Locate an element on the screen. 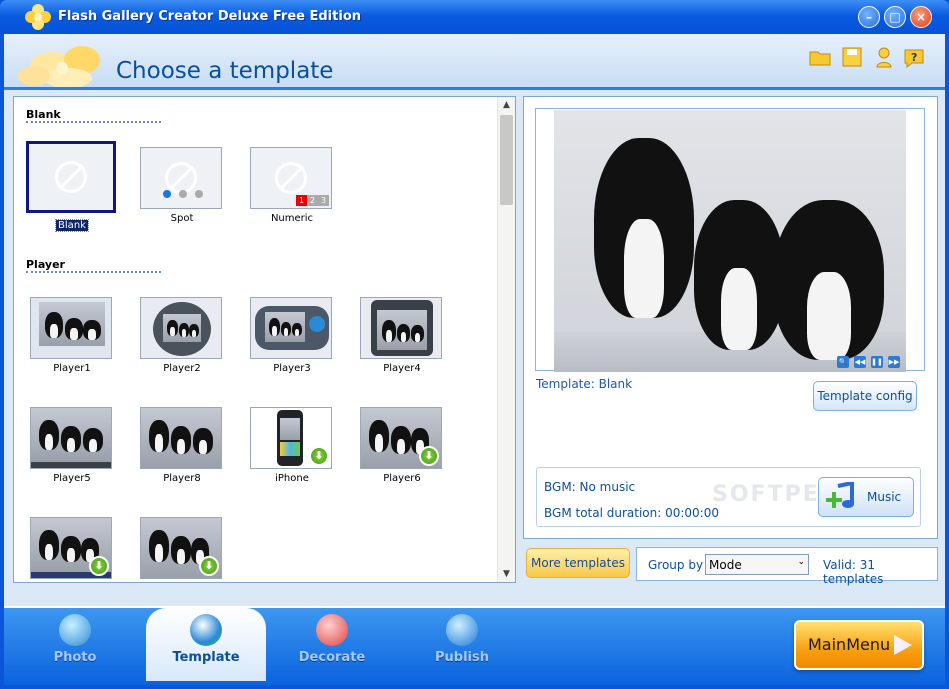  photo-icon is located at coordinates (75, 630).